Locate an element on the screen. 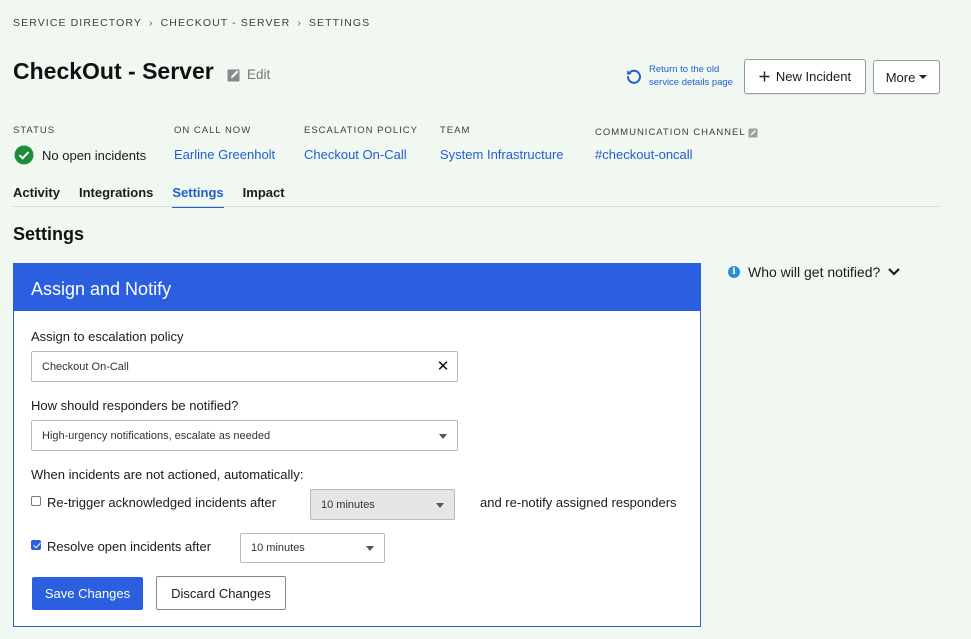 This screenshot has height=639, width=971. retrigger-checkbox is located at coordinates (36, 501).